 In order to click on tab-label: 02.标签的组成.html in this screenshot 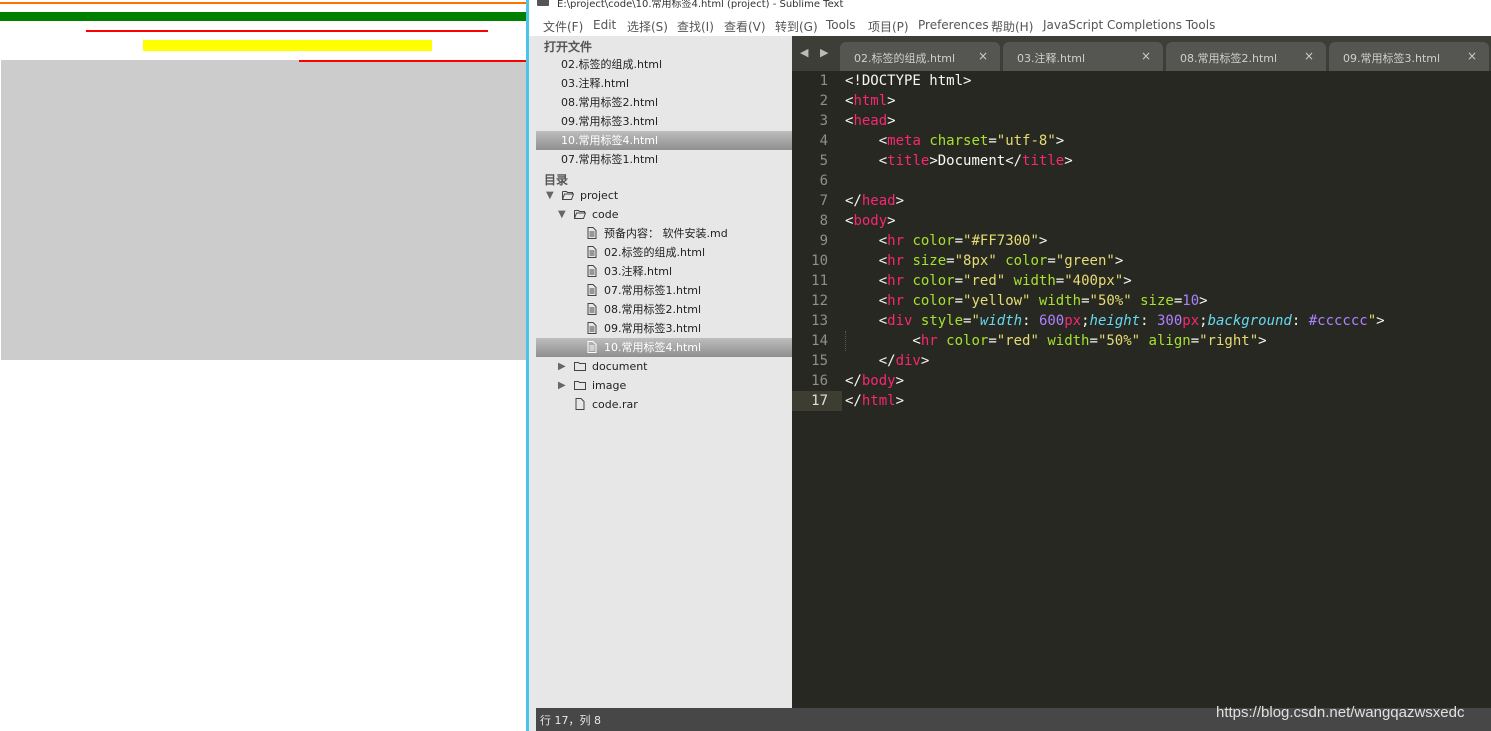, I will do `click(905, 58)`.